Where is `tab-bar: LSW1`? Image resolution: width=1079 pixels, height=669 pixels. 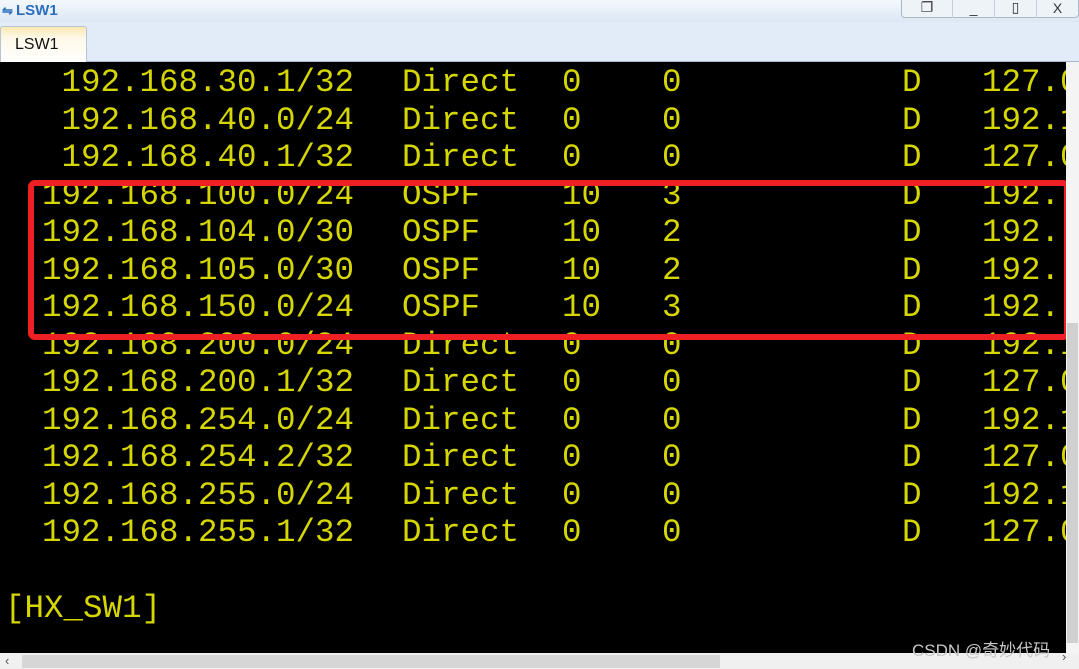
tab-bar: LSW1 is located at coordinates (539, 42).